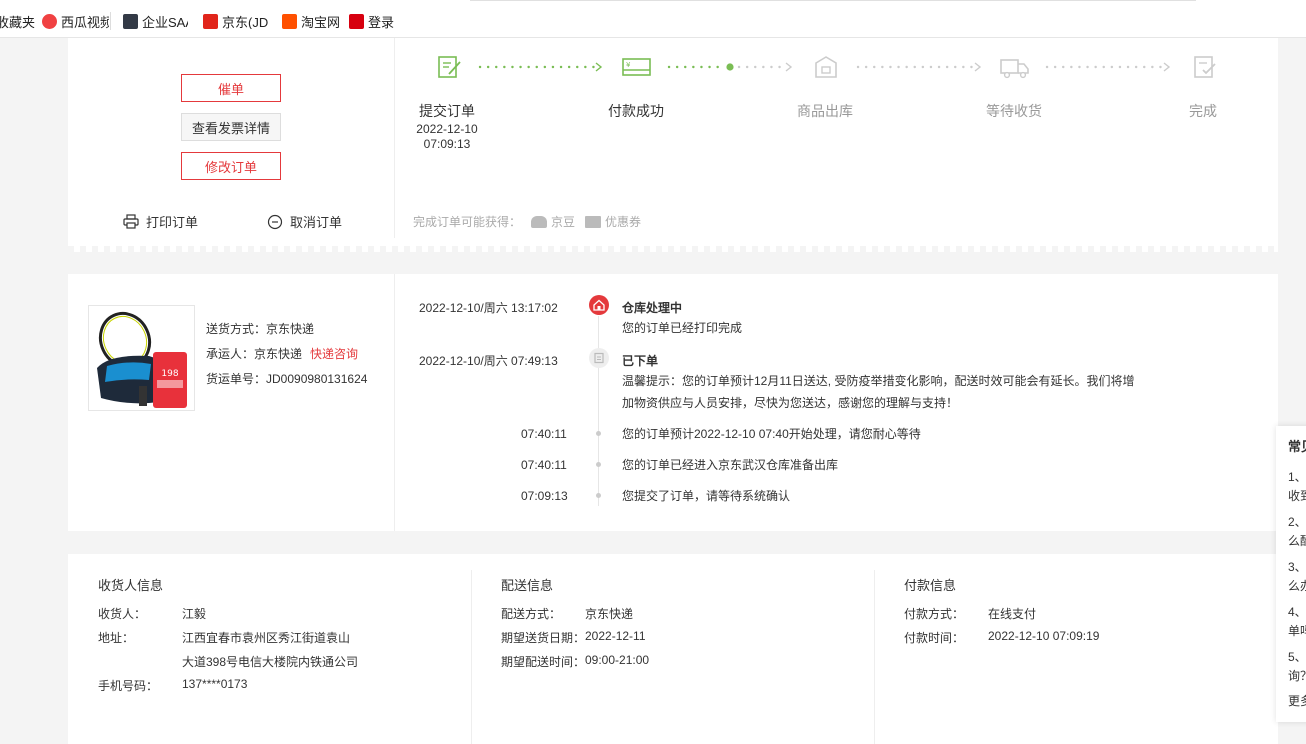 The image size is (1306, 744). I want to click on urge-button: 催单, so click(231, 88).